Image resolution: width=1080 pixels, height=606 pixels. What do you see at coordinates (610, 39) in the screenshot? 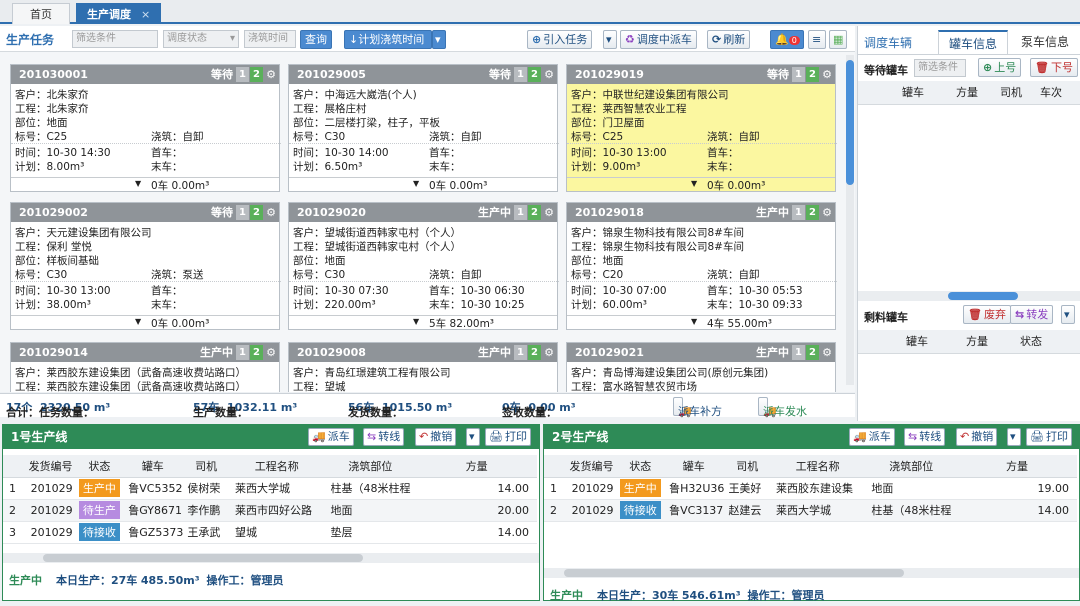
I see `import-dropdown: ▾` at bounding box center [610, 39].